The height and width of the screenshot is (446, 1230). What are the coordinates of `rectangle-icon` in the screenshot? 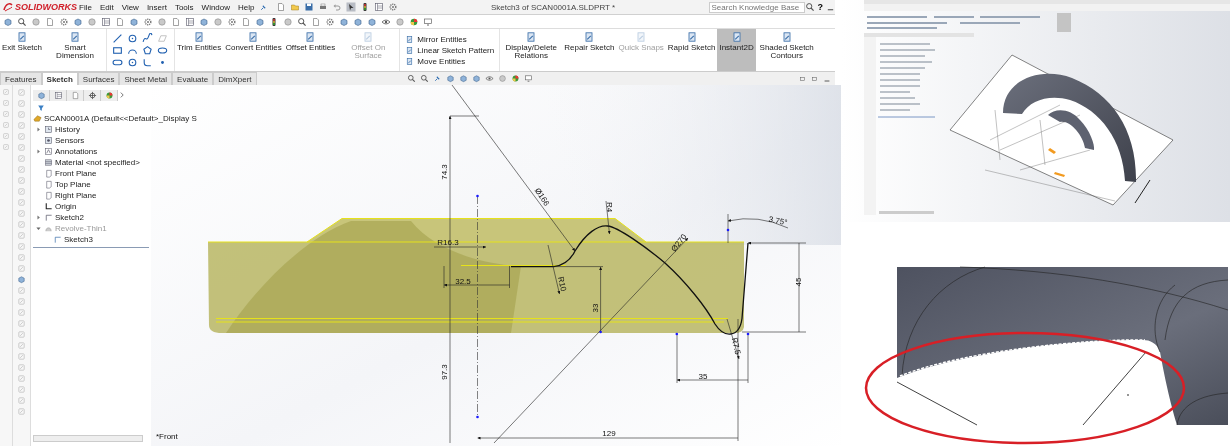 It's located at (117, 50).